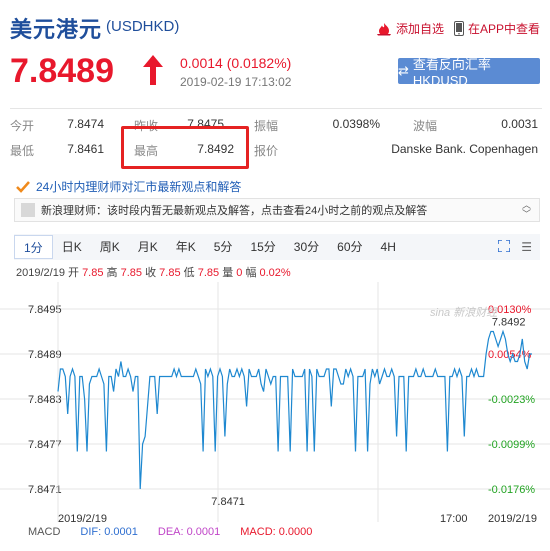  Describe the element at coordinates (45, 400) in the screenshot. I see `y-tick-label: 7.8483` at that location.